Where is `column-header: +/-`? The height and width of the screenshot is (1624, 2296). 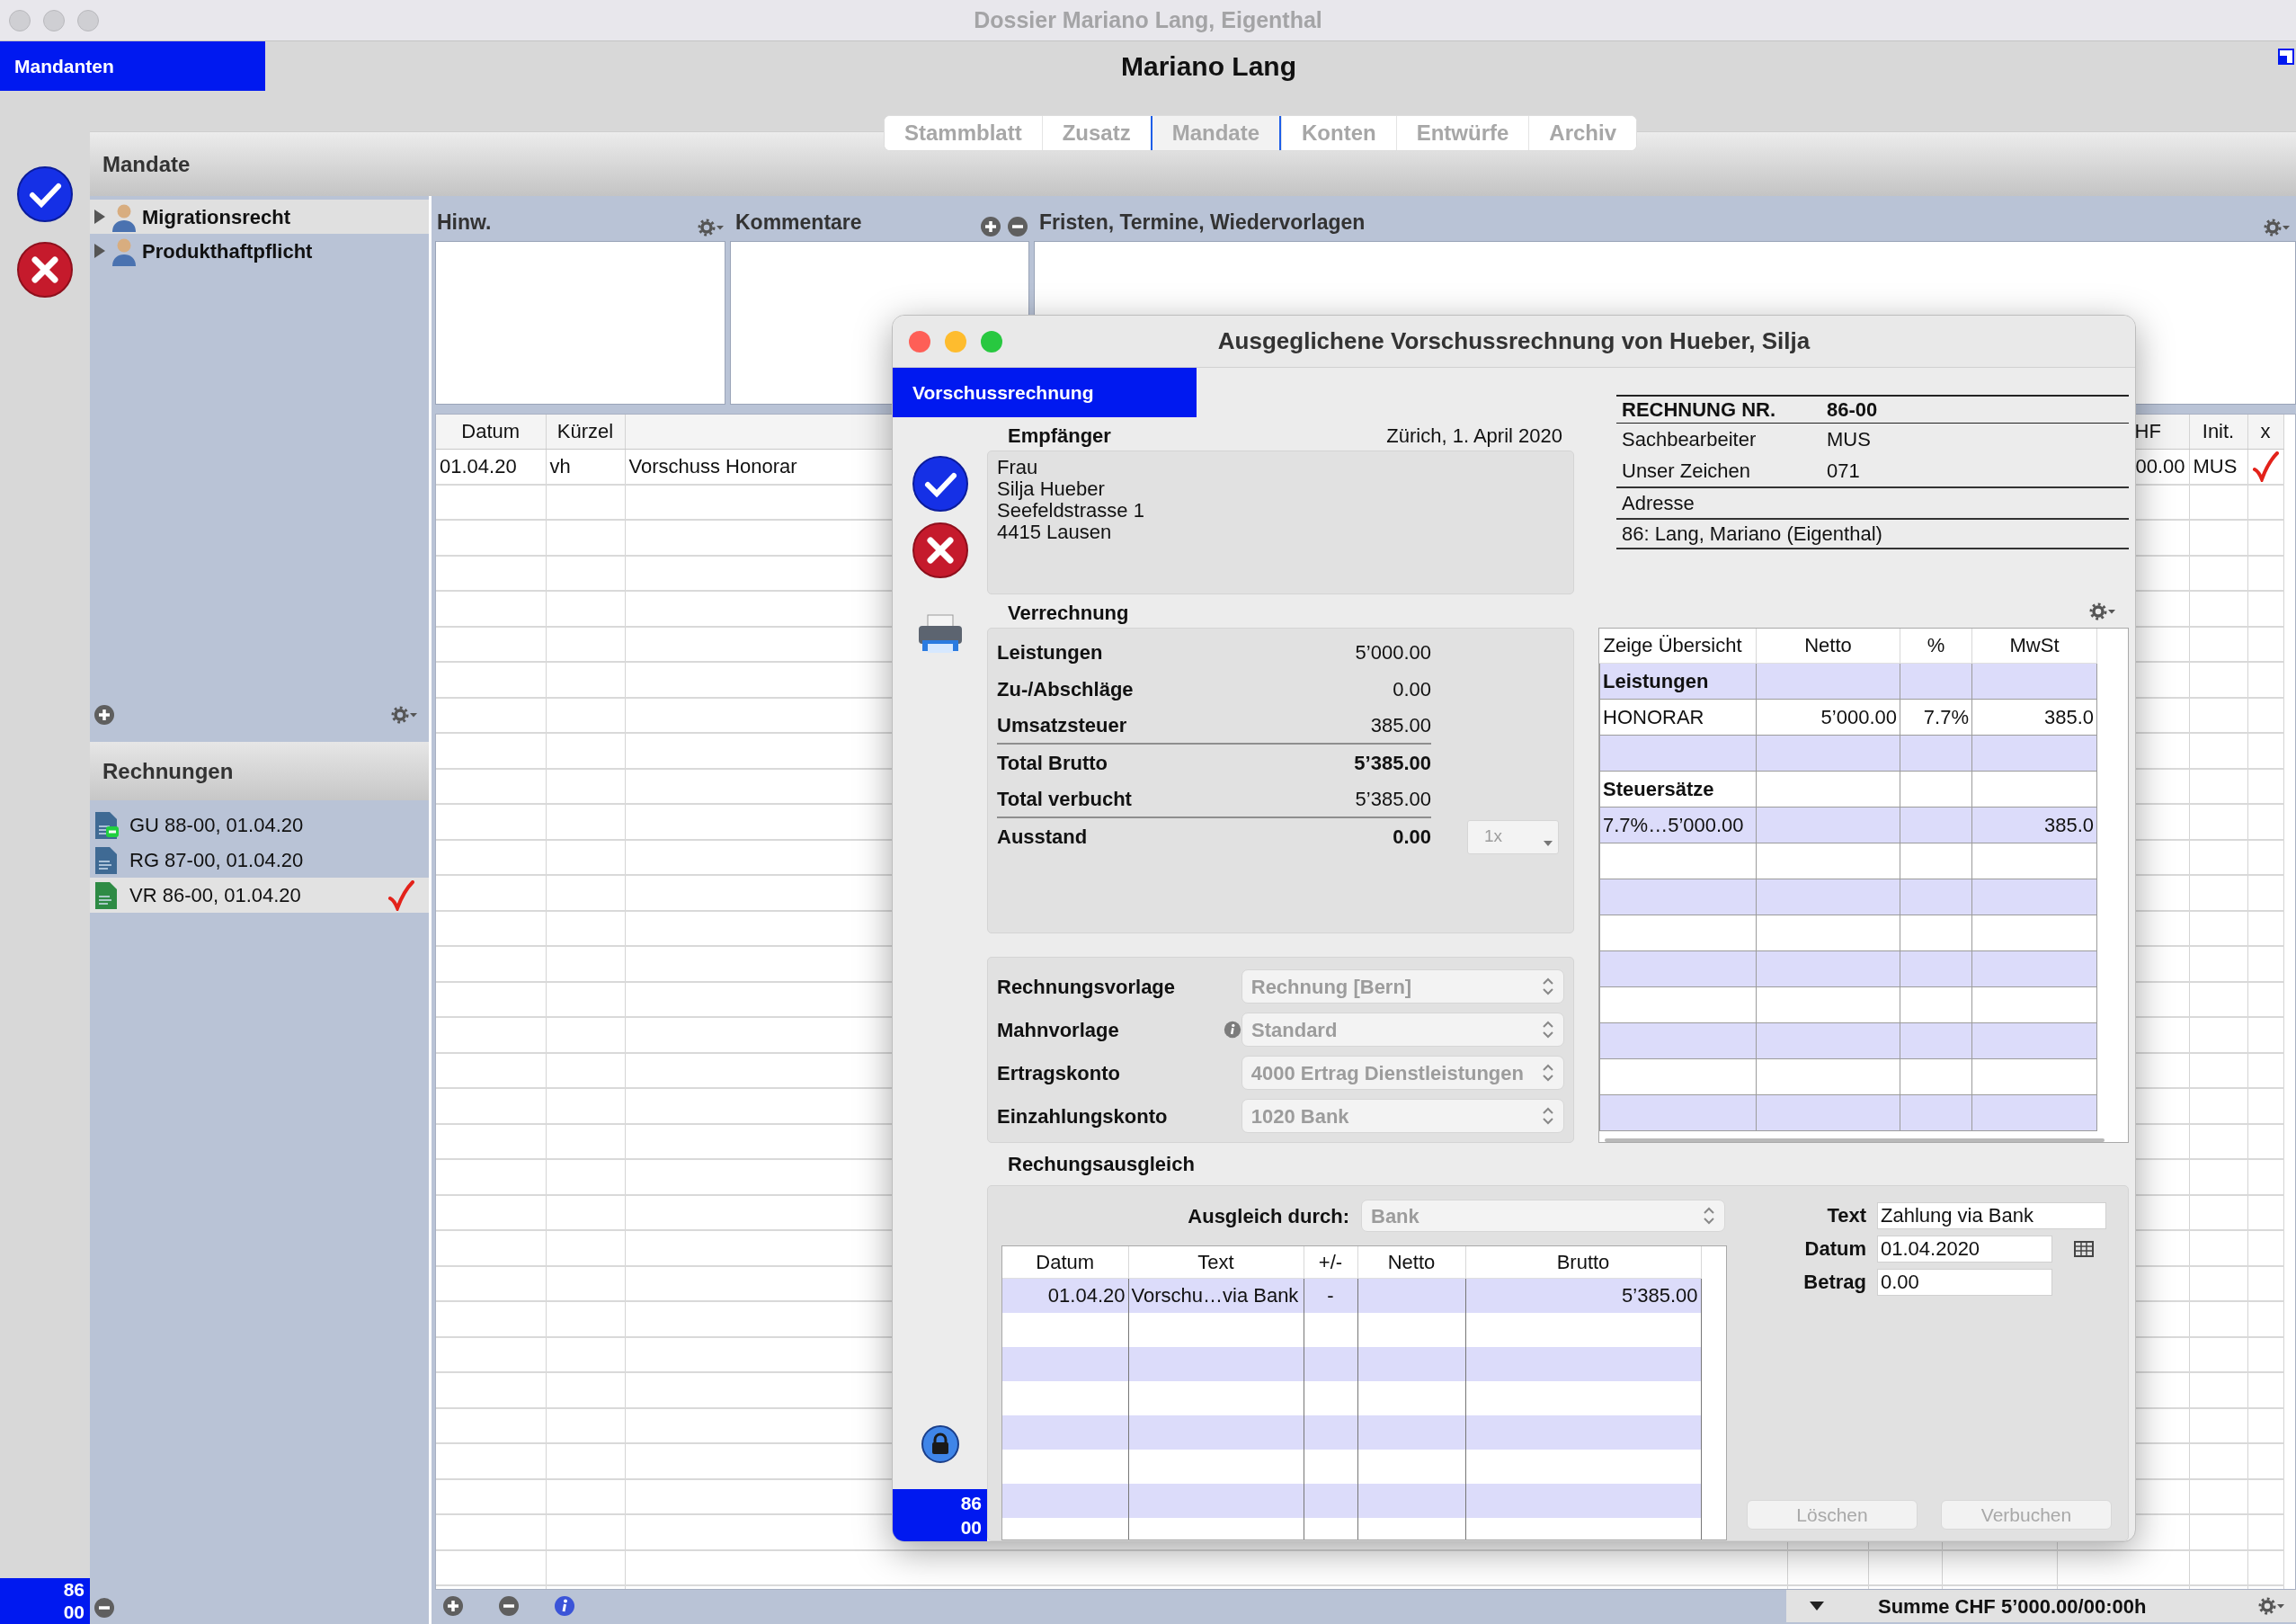
column-header: +/- is located at coordinates (1330, 1262).